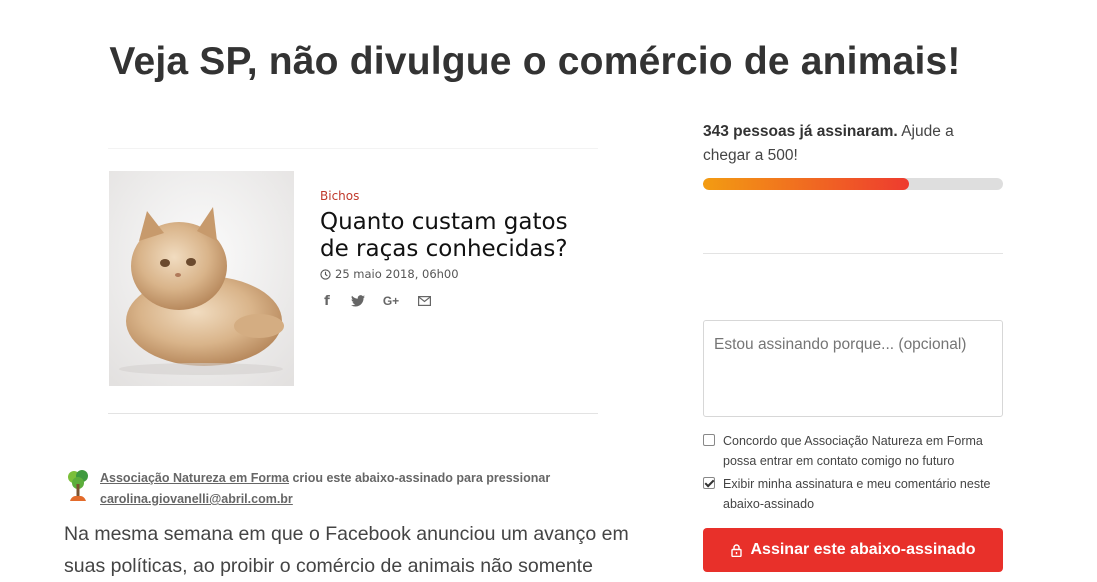 This screenshot has width=1097, height=582. What do you see at coordinates (736, 550) in the screenshot?
I see `lock-icon` at bounding box center [736, 550].